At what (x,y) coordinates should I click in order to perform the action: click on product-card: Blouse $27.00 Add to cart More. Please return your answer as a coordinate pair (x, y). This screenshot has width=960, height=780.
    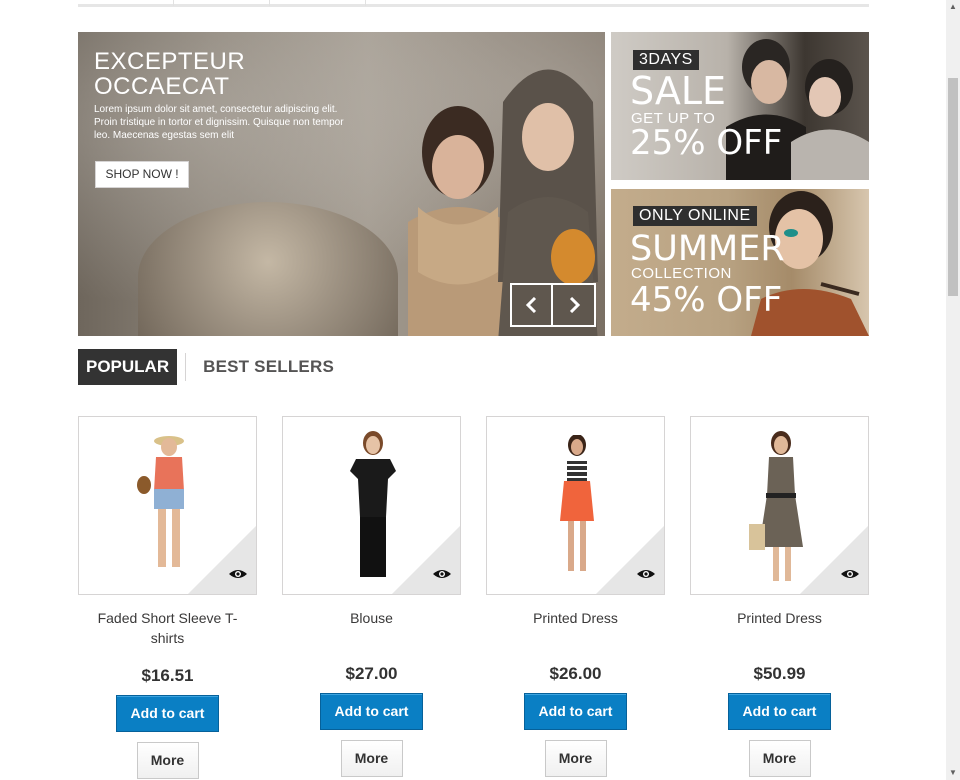
    Looking at the image, I should click on (371, 597).